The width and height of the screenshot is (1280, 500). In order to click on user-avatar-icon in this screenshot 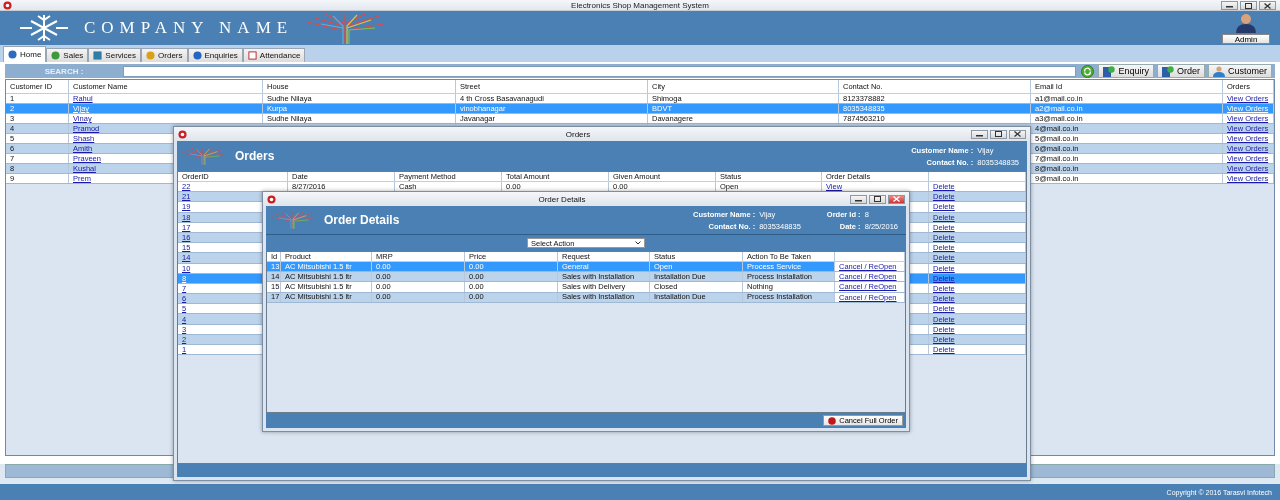, I will do `click(1246, 22)`.